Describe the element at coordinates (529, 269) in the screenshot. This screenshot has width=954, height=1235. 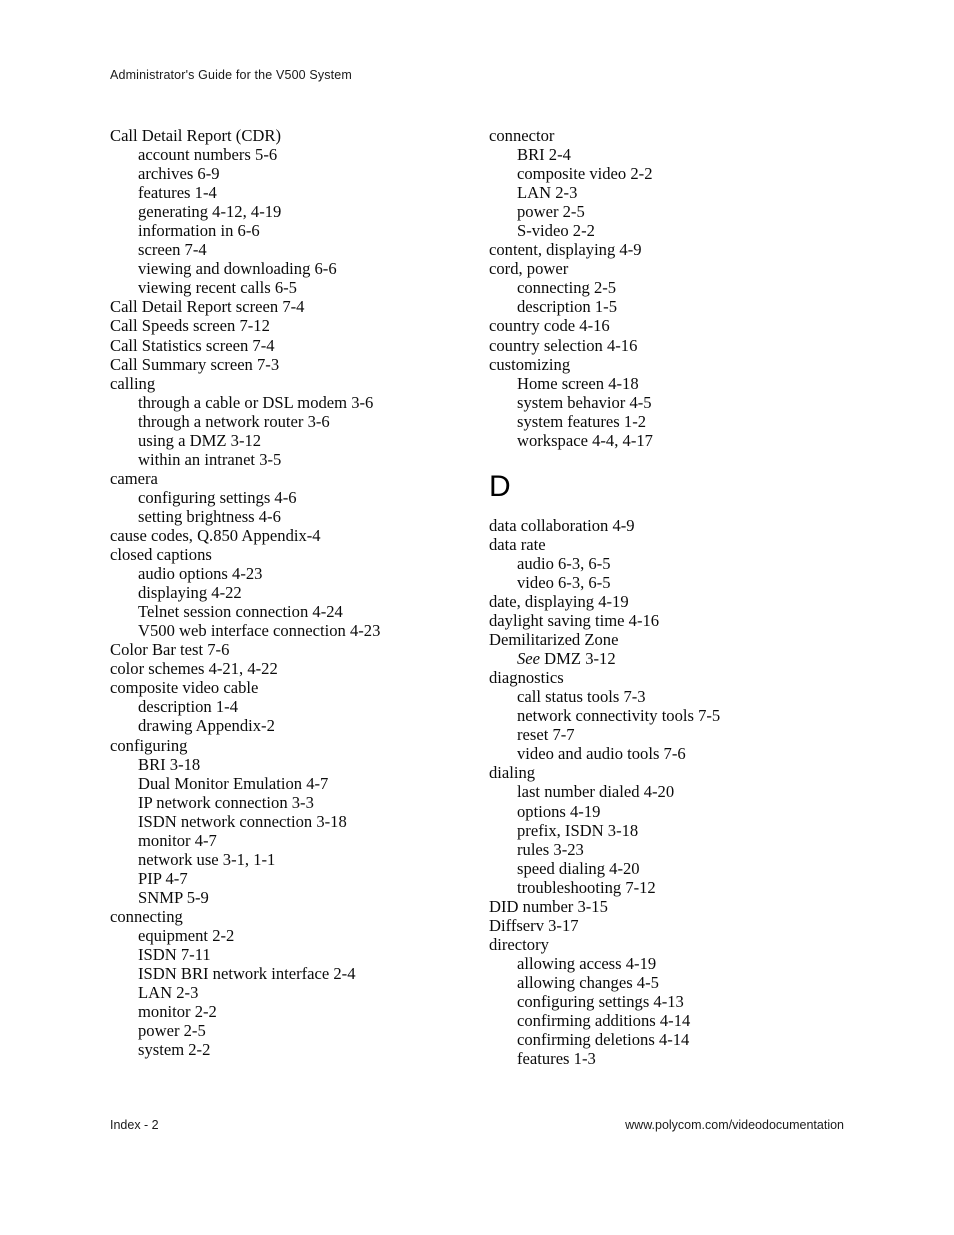
I see `index-entry-main: cord, power` at that location.